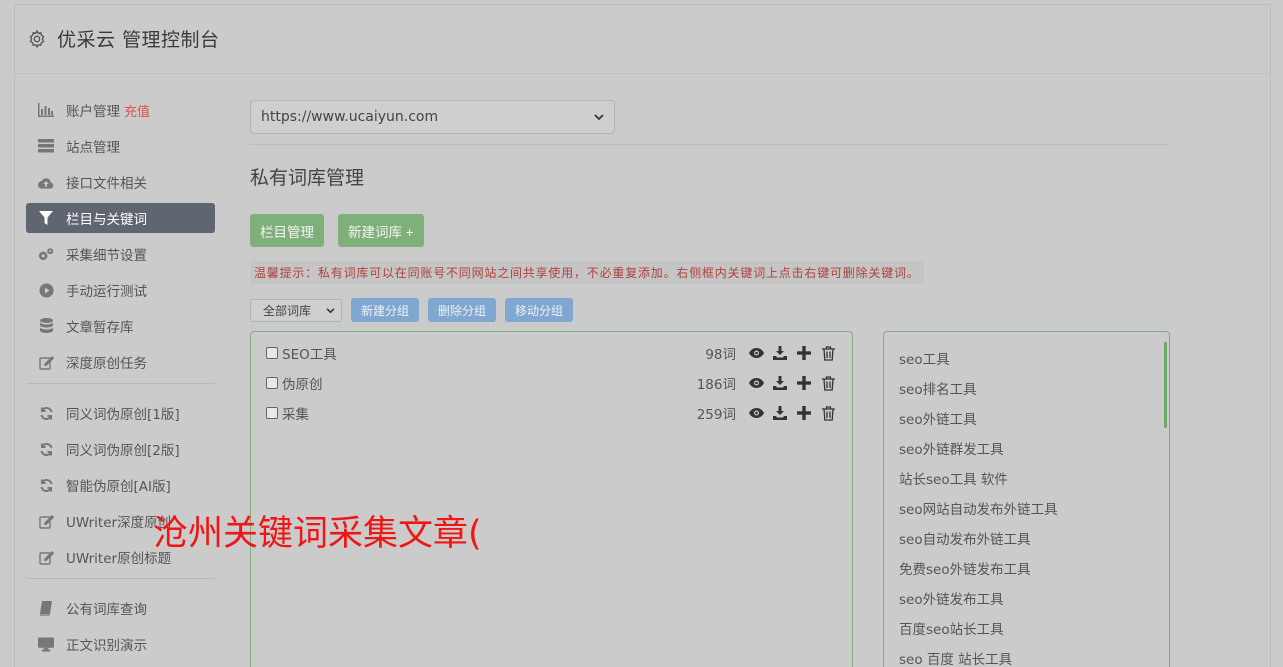 The image size is (1283, 667). What do you see at coordinates (432, 117) in the screenshot?
I see `site-select: https://www.ucaiyun.com` at bounding box center [432, 117].